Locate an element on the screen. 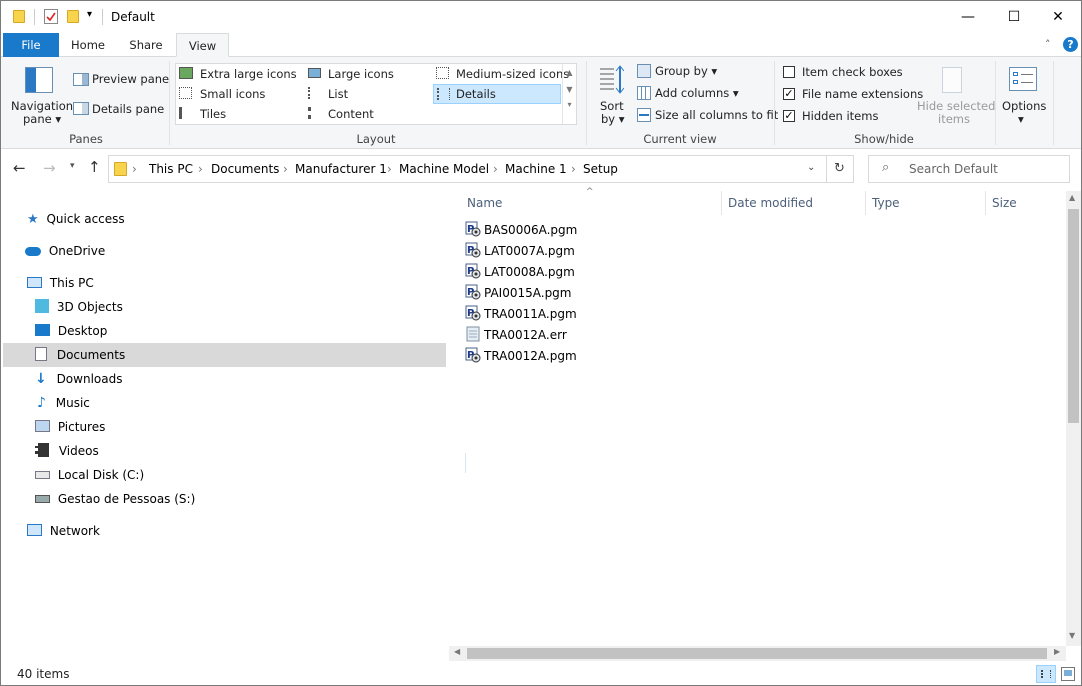 The width and height of the screenshot is (1082, 686). breadcrumb-documents: Documents is located at coordinates (245, 169).